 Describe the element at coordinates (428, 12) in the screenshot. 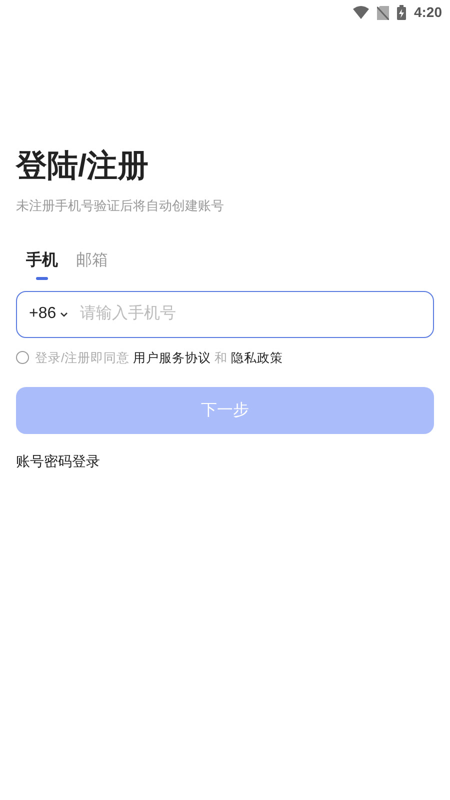

I see `status-time: 4:20` at that location.